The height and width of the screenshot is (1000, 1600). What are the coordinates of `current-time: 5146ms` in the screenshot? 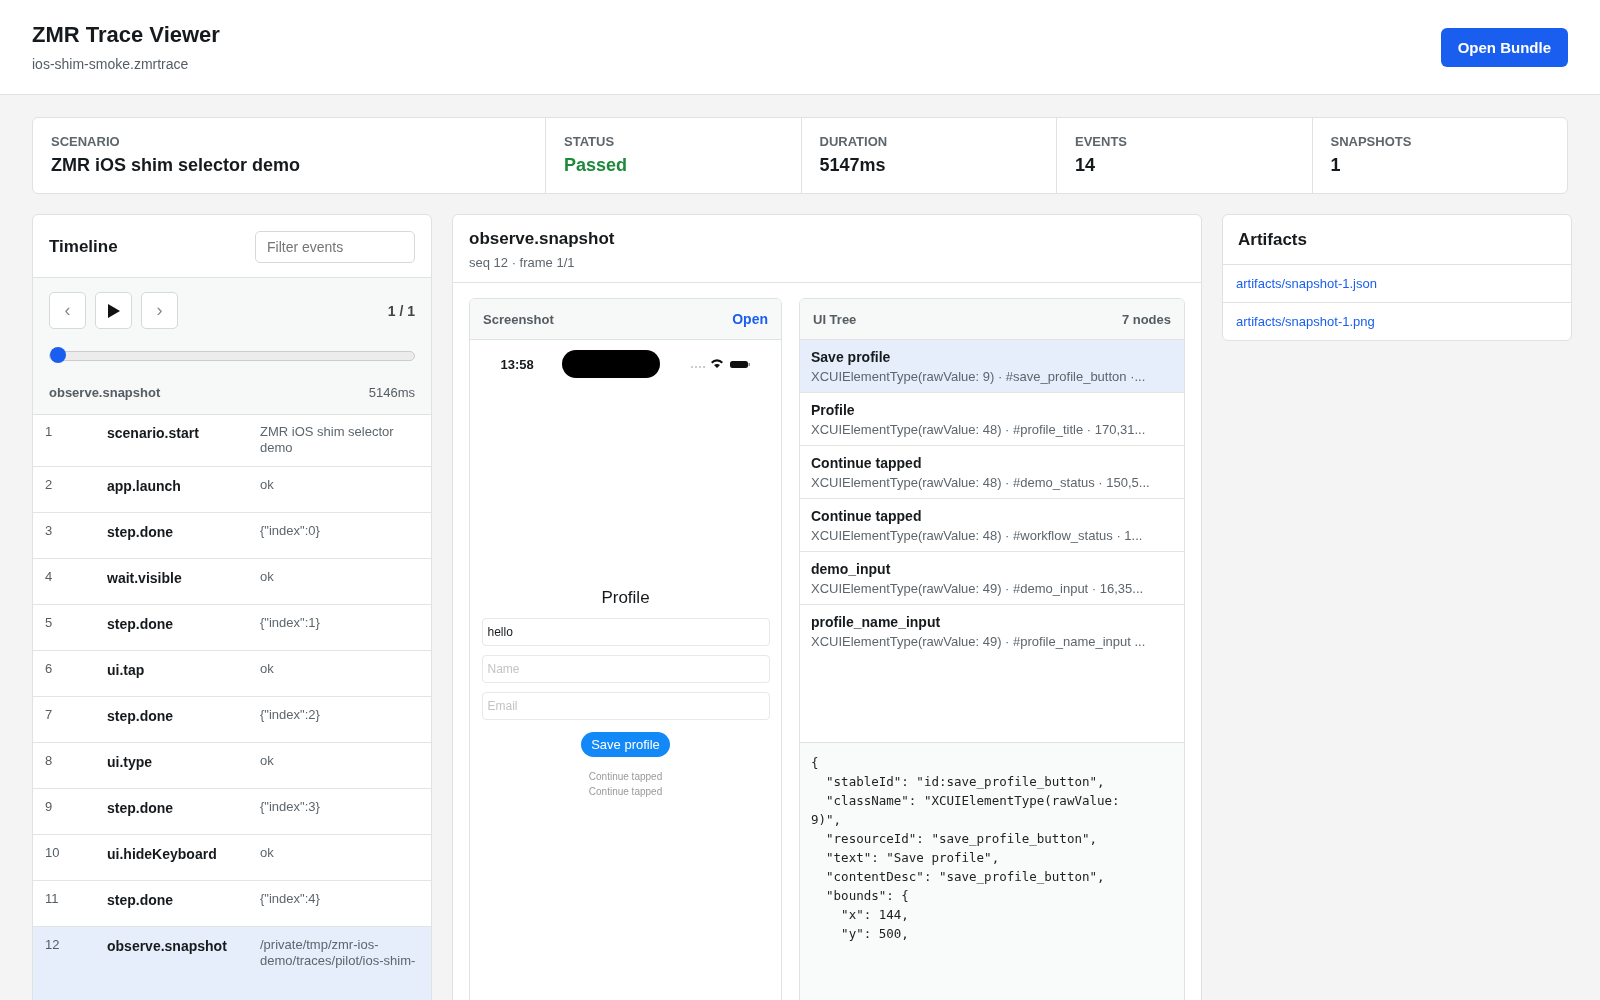 It's located at (391, 392).